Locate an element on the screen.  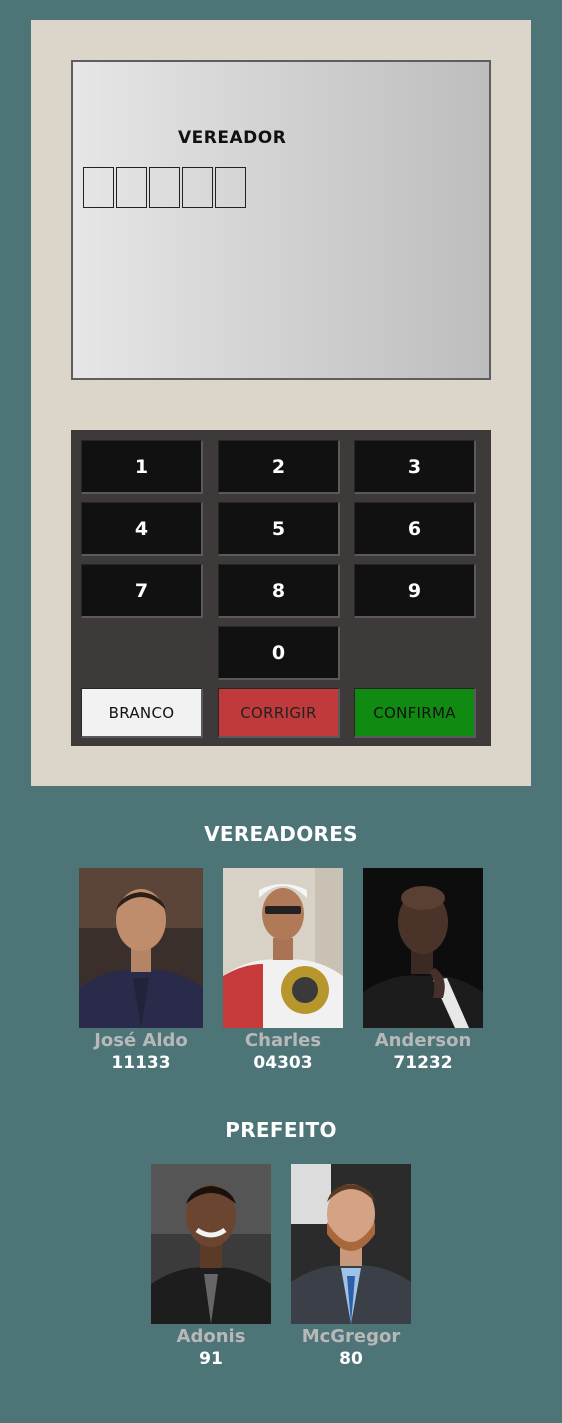
key-5: 5 is located at coordinates (279, 529).